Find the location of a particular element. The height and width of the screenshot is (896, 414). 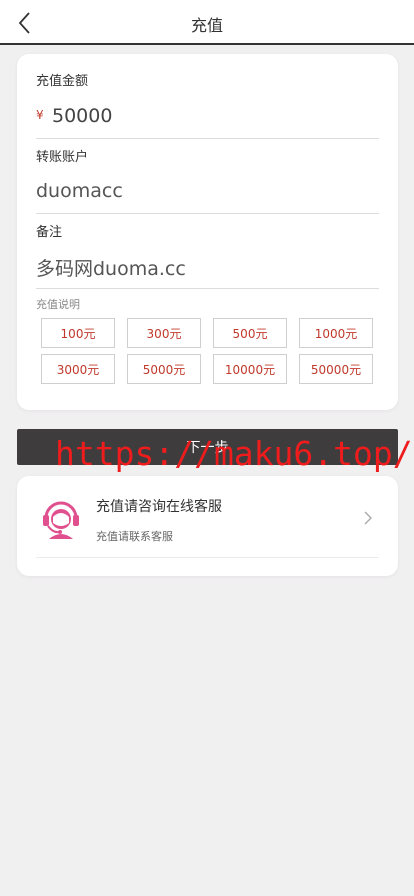

chevron-right-icon is located at coordinates (368, 518).